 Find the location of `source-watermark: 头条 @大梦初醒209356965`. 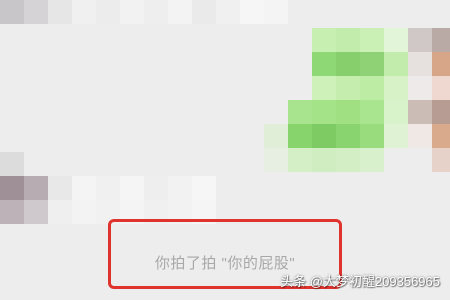

source-watermark: 头条 @大梦初醒209356965 is located at coordinates (360, 281).